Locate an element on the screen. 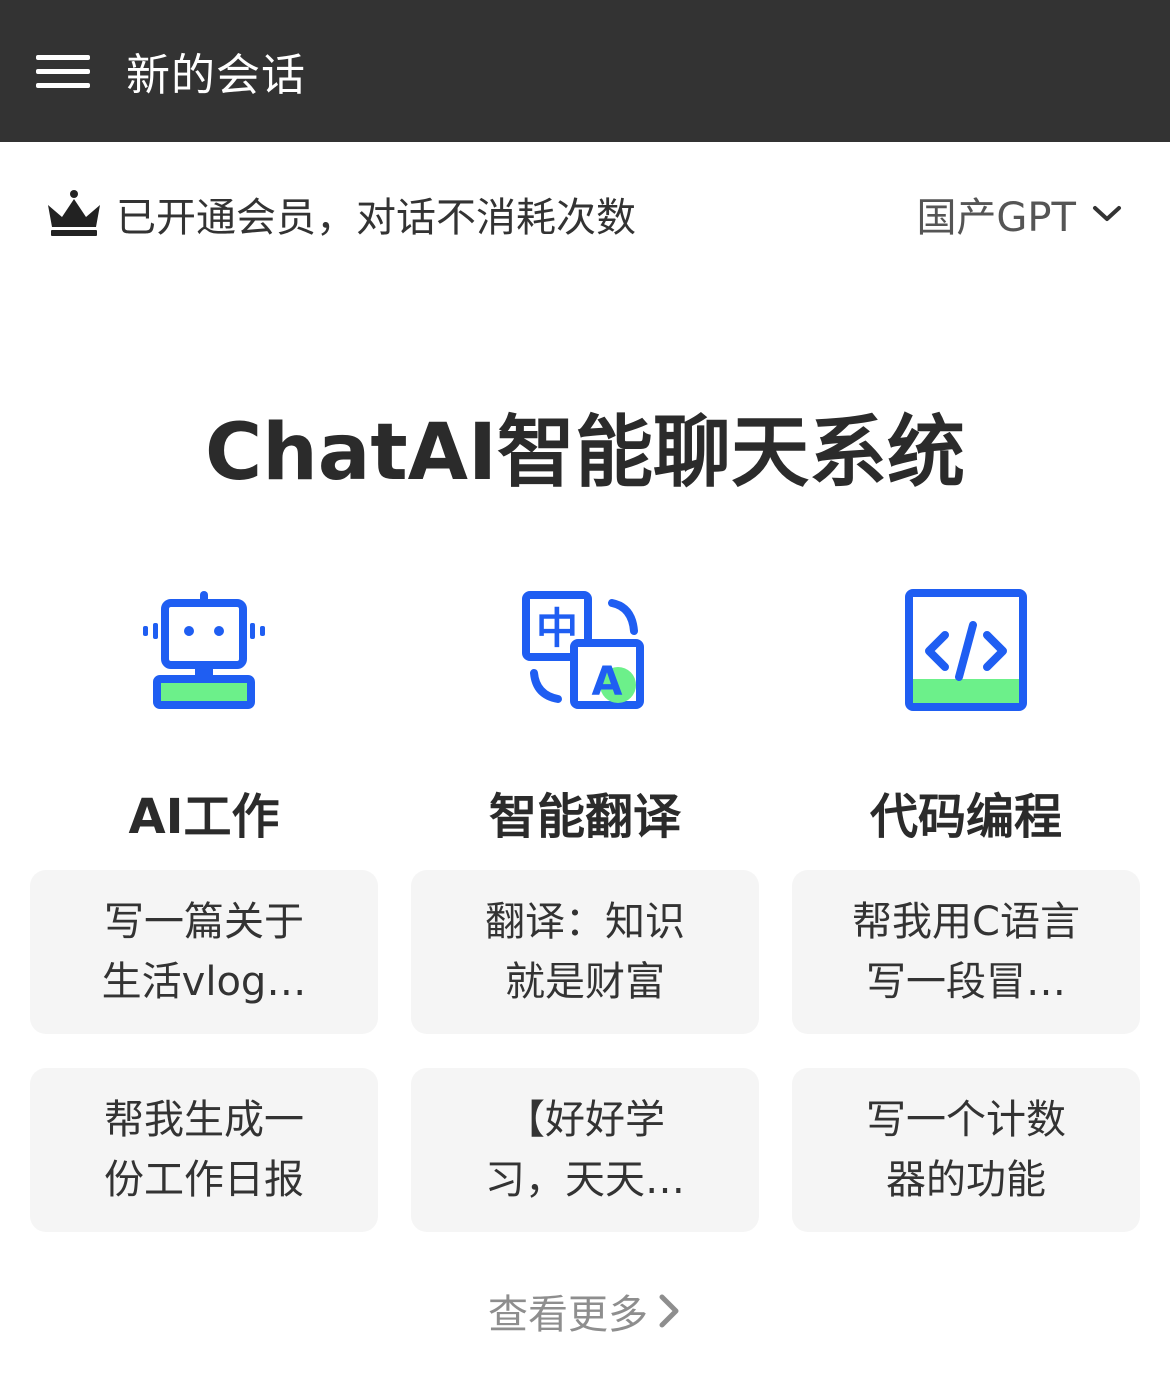 Image resolution: width=1170 pixels, height=1389 pixels. prompt-row-2: 帮我生成一份工作日报 【好好学习，天天向上】... 写一个计数器的功能 is located at coordinates (585, 1150).